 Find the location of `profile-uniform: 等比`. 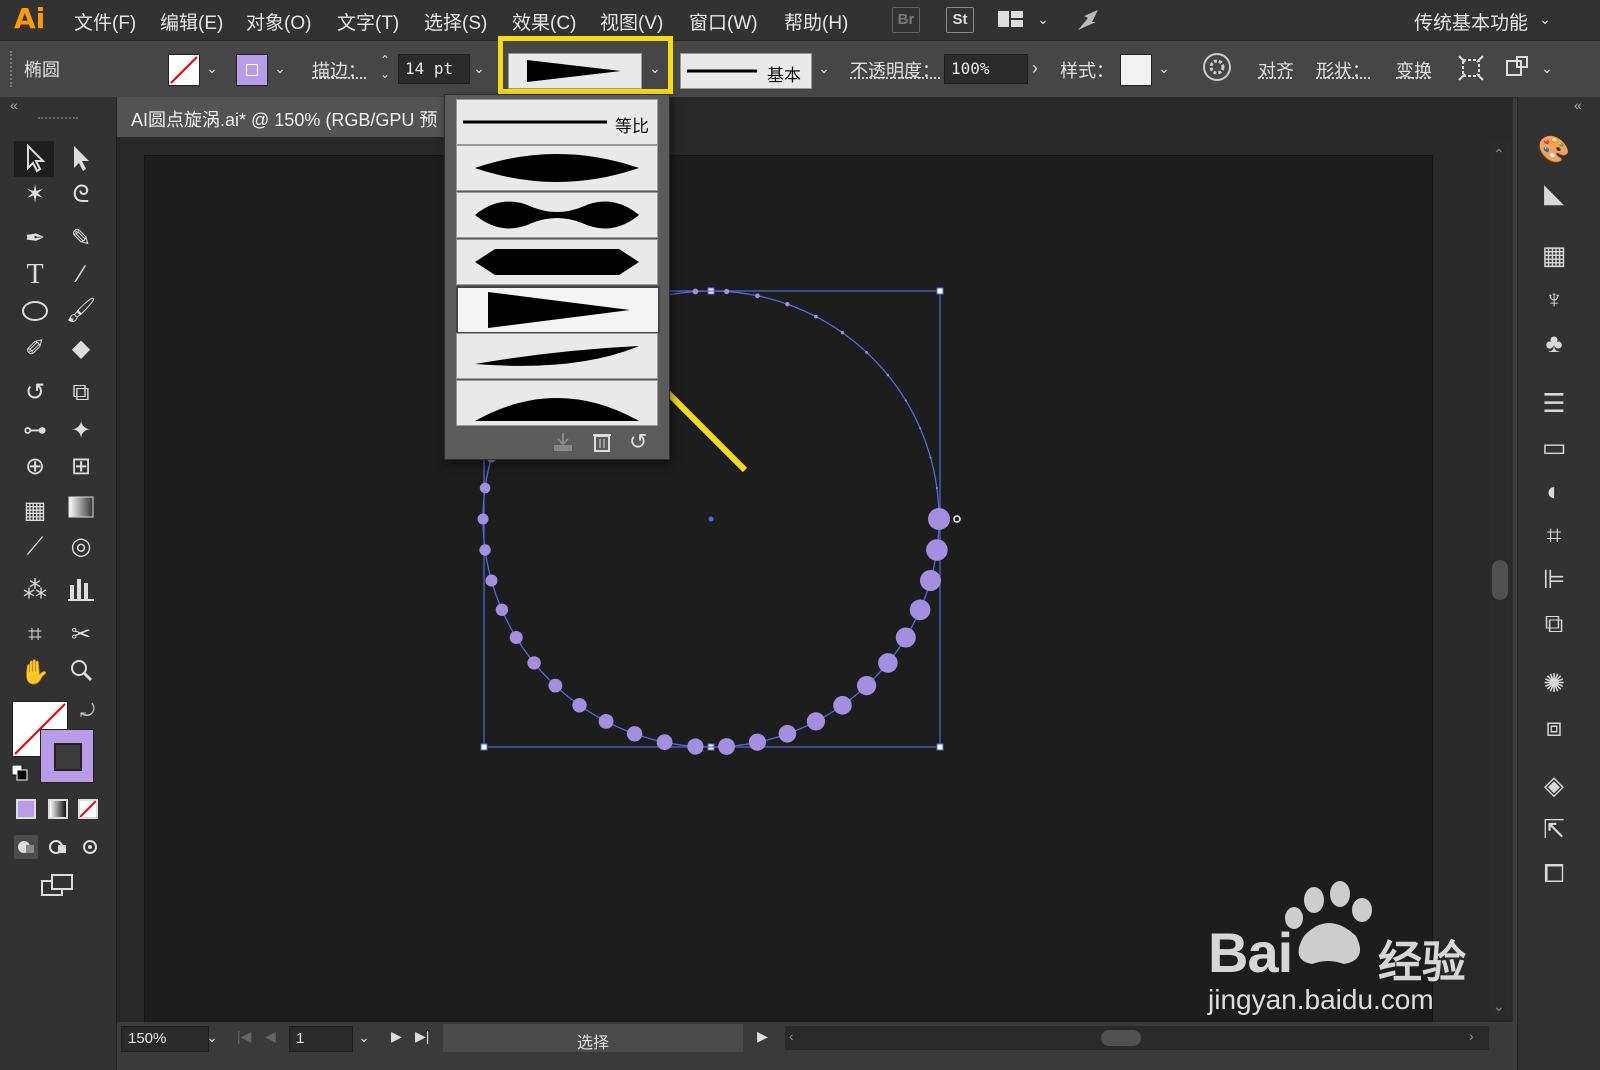

profile-uniform: 等比 is located at coordinates (557, 122).